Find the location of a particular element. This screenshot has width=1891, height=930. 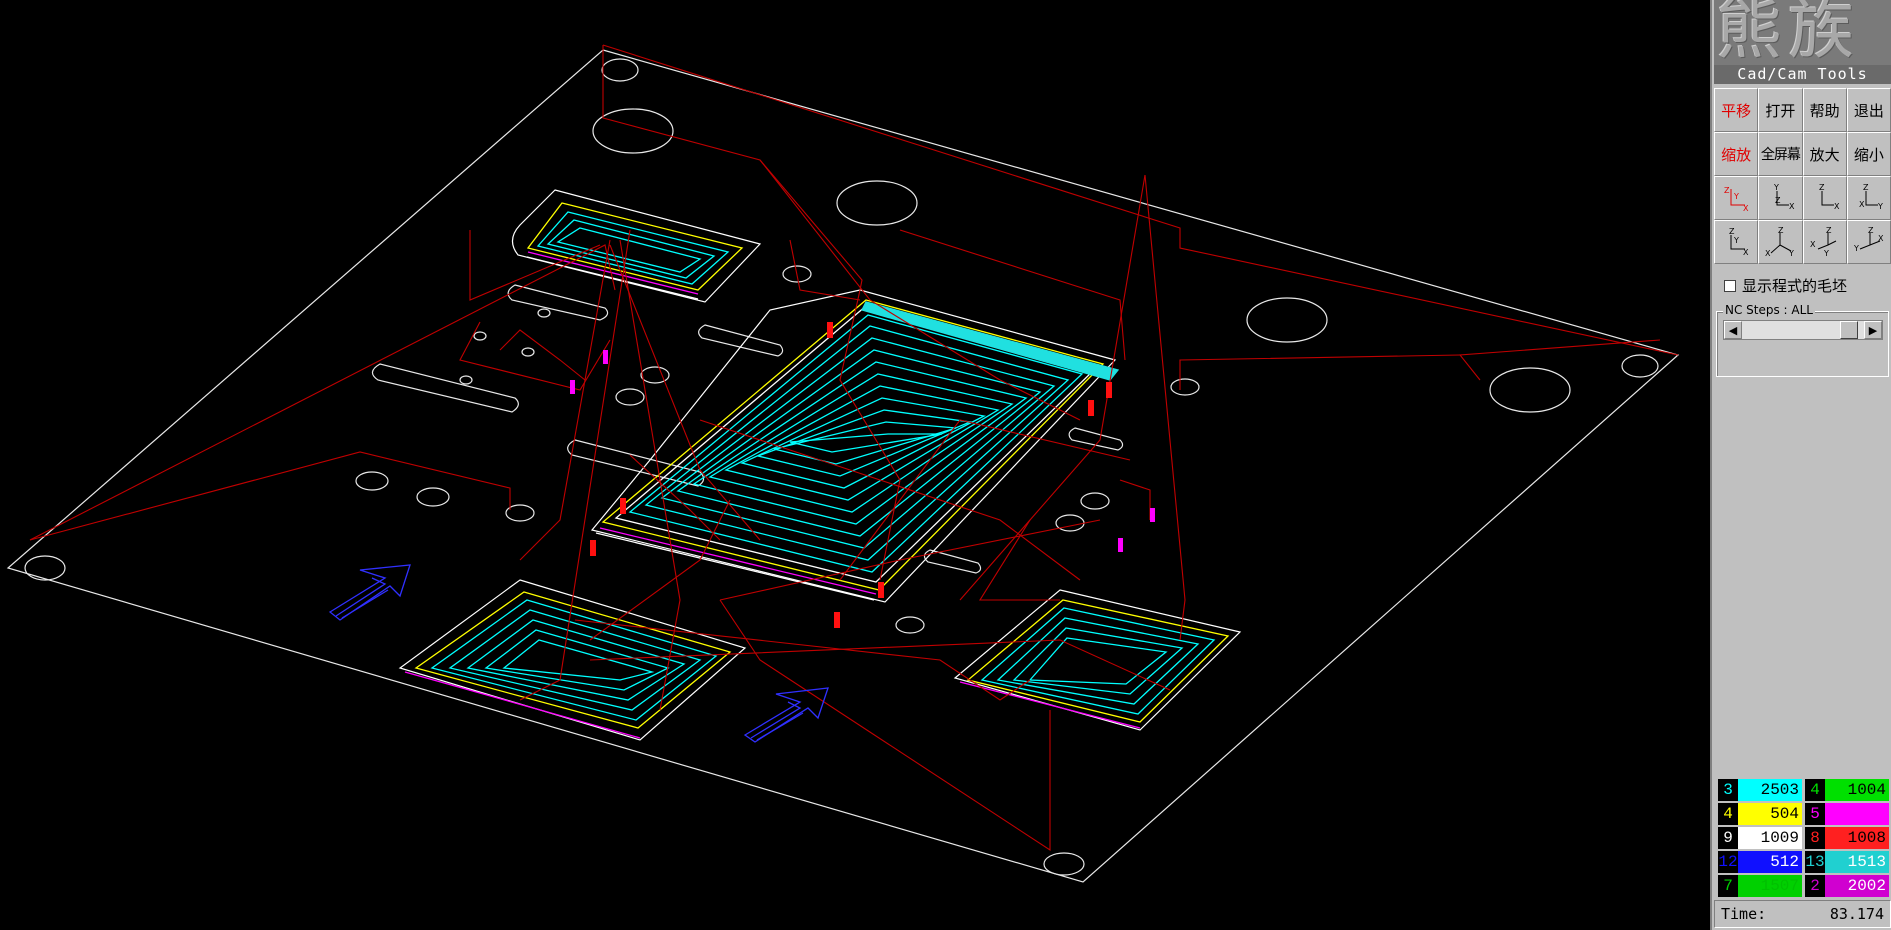

view-xy-icon: Z Y X is located at coordinates (1736, 199).